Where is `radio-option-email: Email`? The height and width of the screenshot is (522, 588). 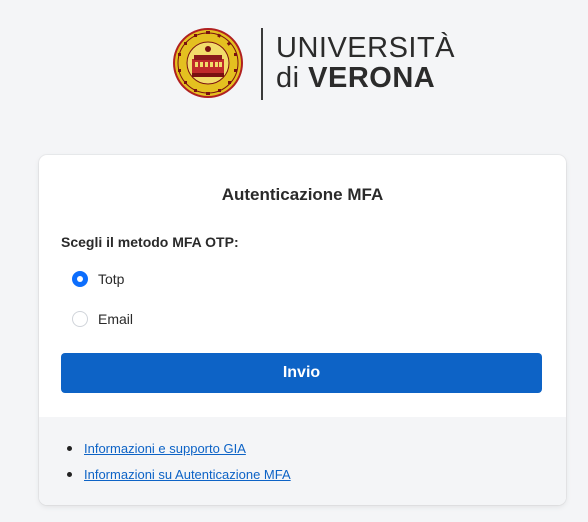 radio-option-email: Email is located at coordinates (102, 319).